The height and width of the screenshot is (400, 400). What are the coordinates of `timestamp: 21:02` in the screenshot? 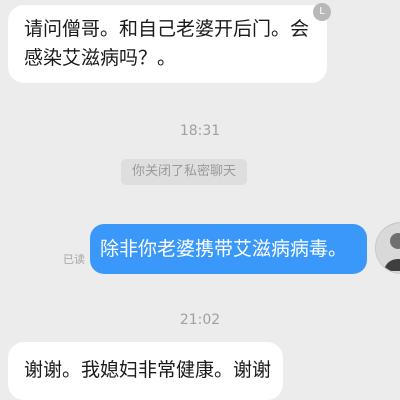 It's located at (200, 320).